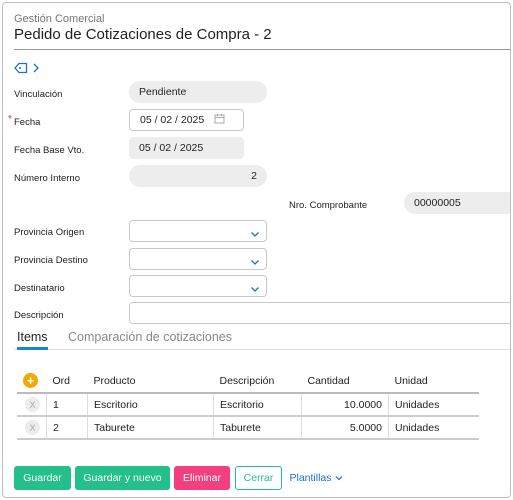 The height and width of the screenshot is (500, 513). Describe the element at coordinates (254, 176) in the screenshot. I see `numero-interno-value: 2` at that location.